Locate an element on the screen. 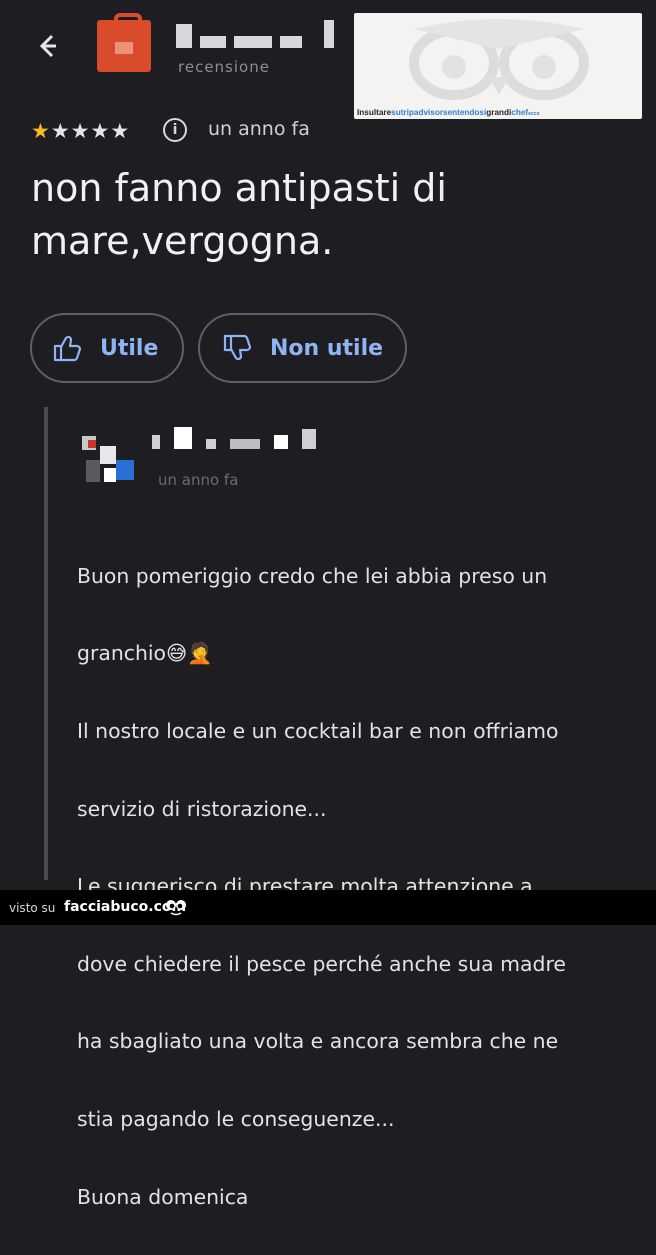 This screenshot has height=1255, width=656. reply-line: Buona domenica is located at coordinates (163, 1196).